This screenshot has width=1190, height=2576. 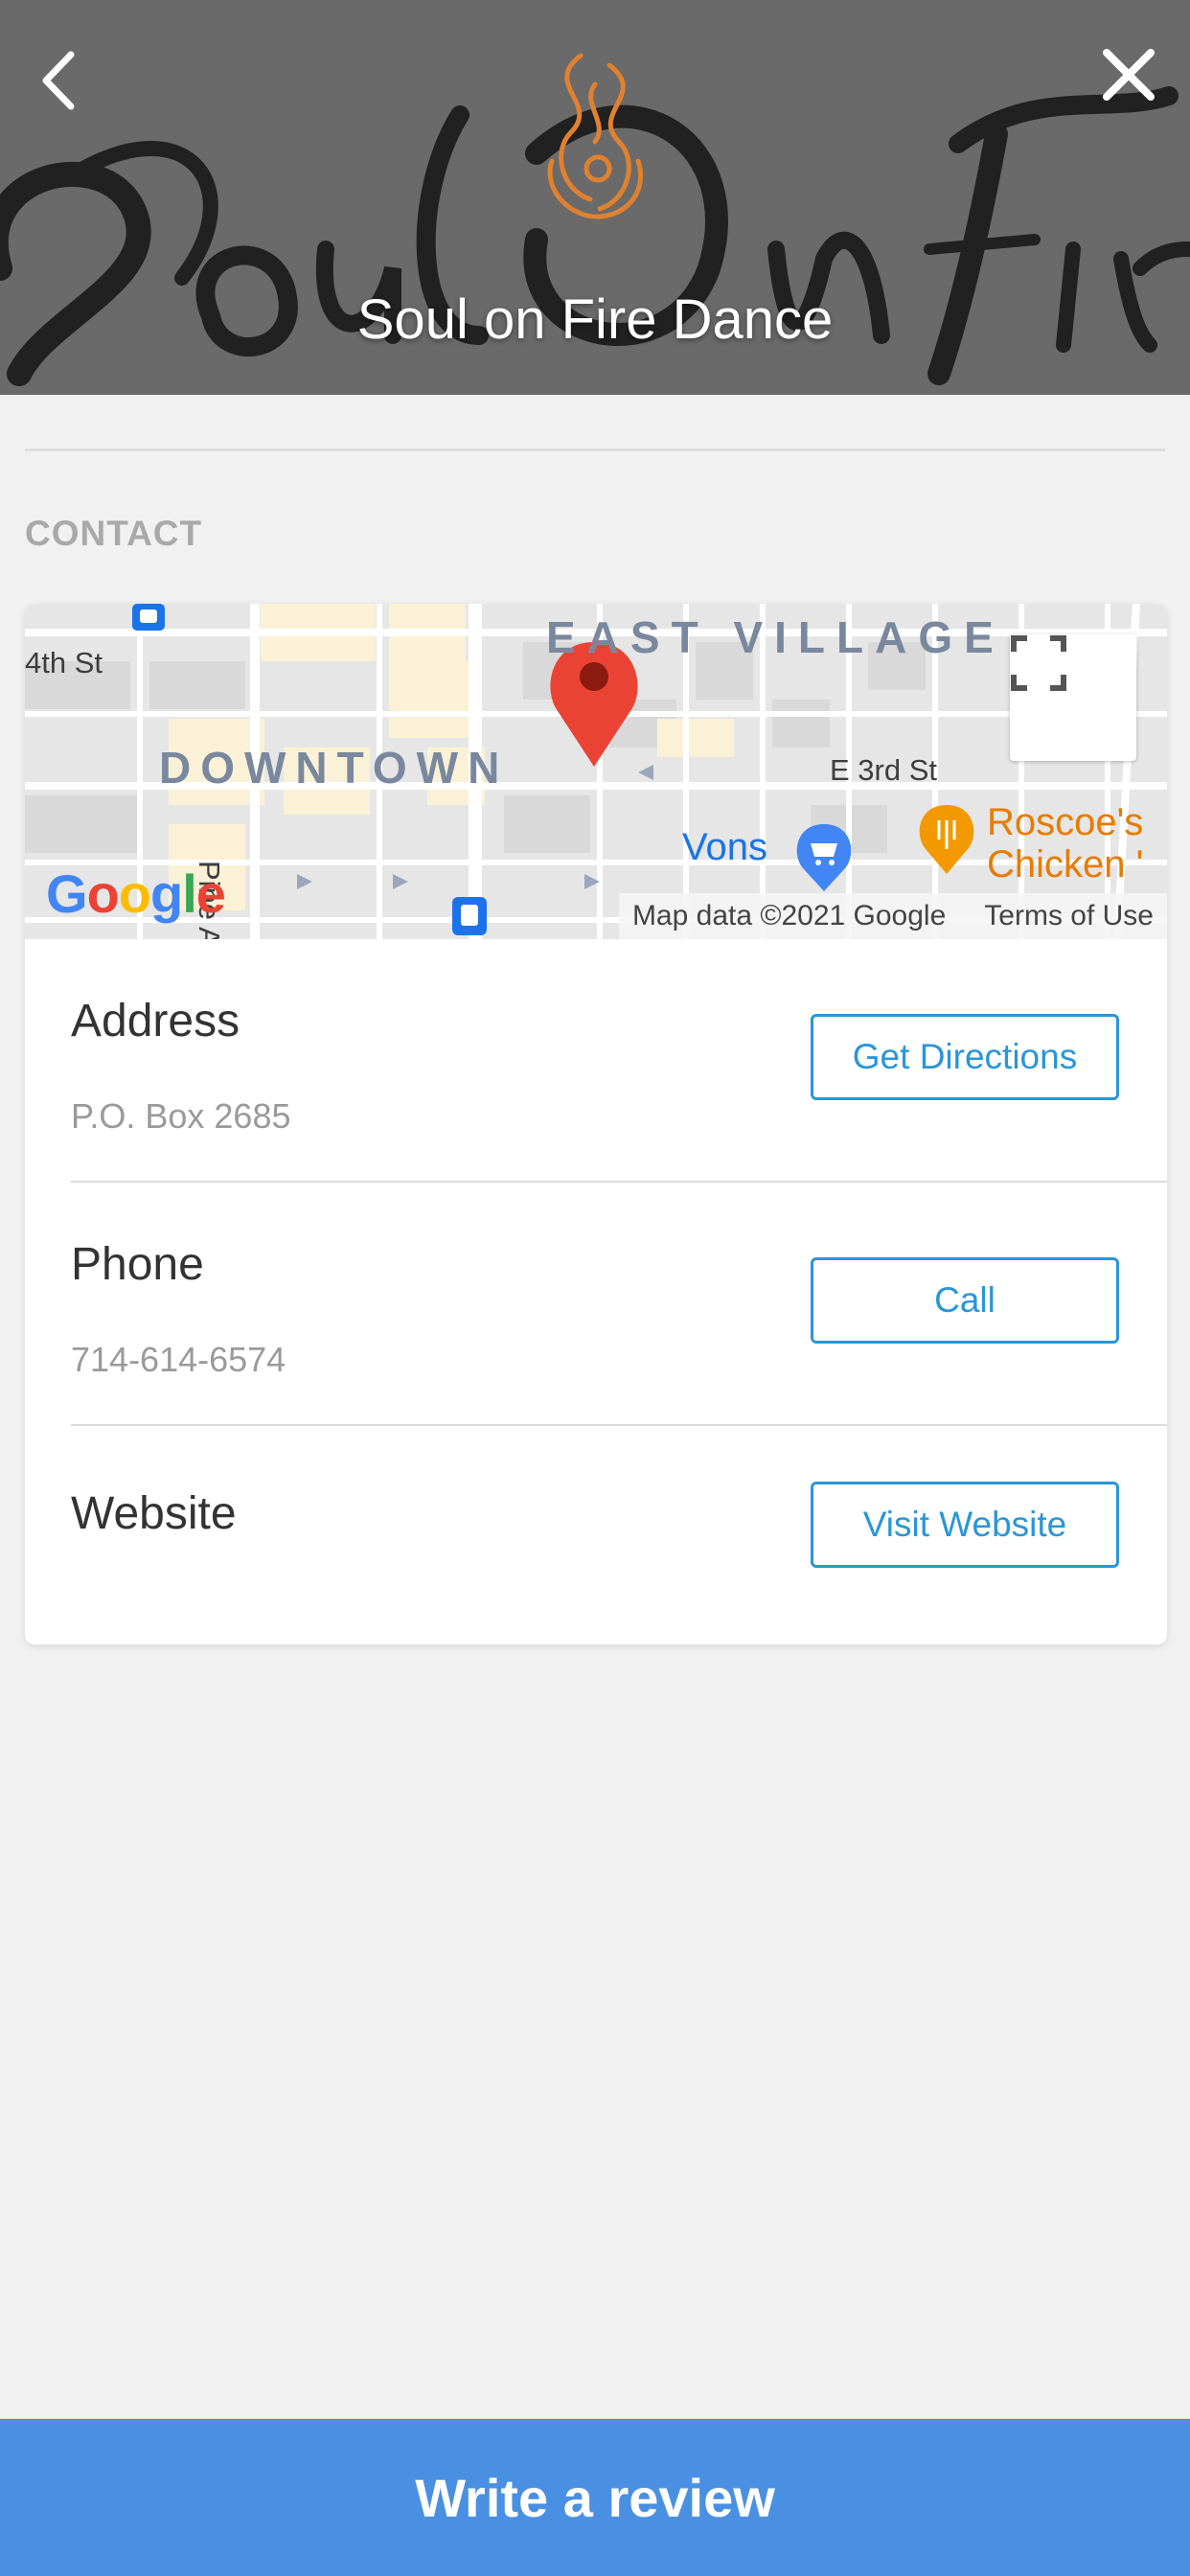 What do you see at coordinates (595, 2497) in the screenshot?
I see `write-review-button: Write a review` at bounding box center [595, 2497].